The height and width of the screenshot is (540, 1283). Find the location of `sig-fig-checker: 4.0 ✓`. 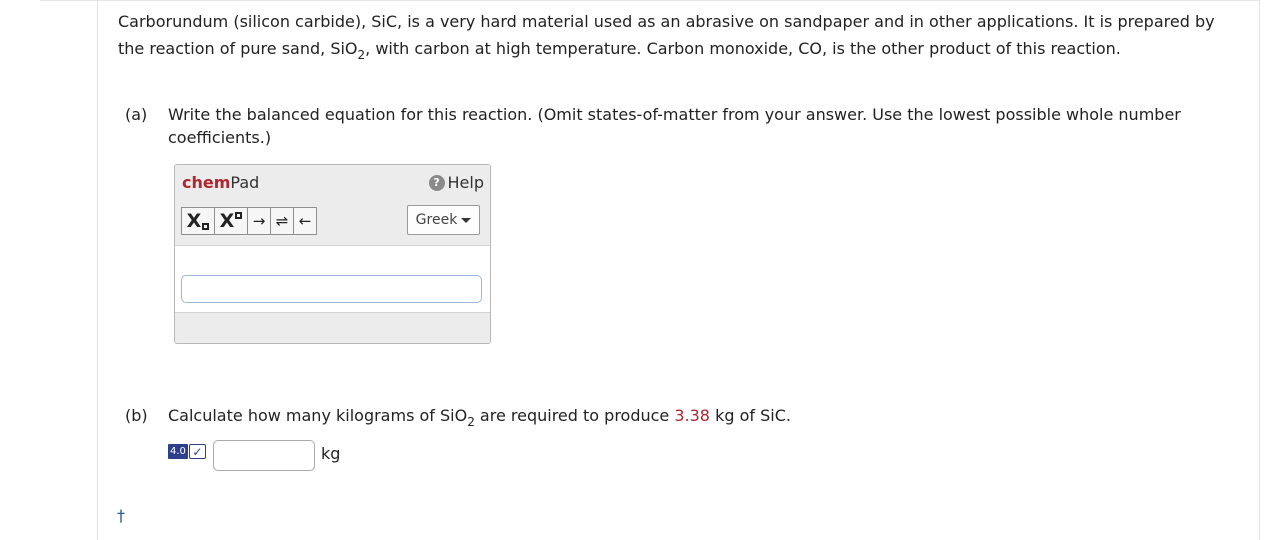

sig-fig-checker: 4.0 ✓ is located at coordinates (188, 451).